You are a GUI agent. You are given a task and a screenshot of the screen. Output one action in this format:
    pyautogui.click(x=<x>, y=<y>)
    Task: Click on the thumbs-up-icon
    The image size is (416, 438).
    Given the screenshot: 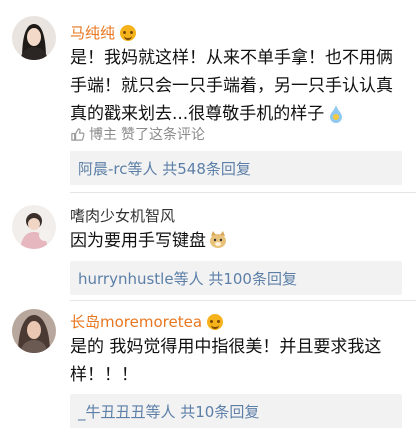 What is the action you would take?
    pyautogui.click(x=78, y=134)
    